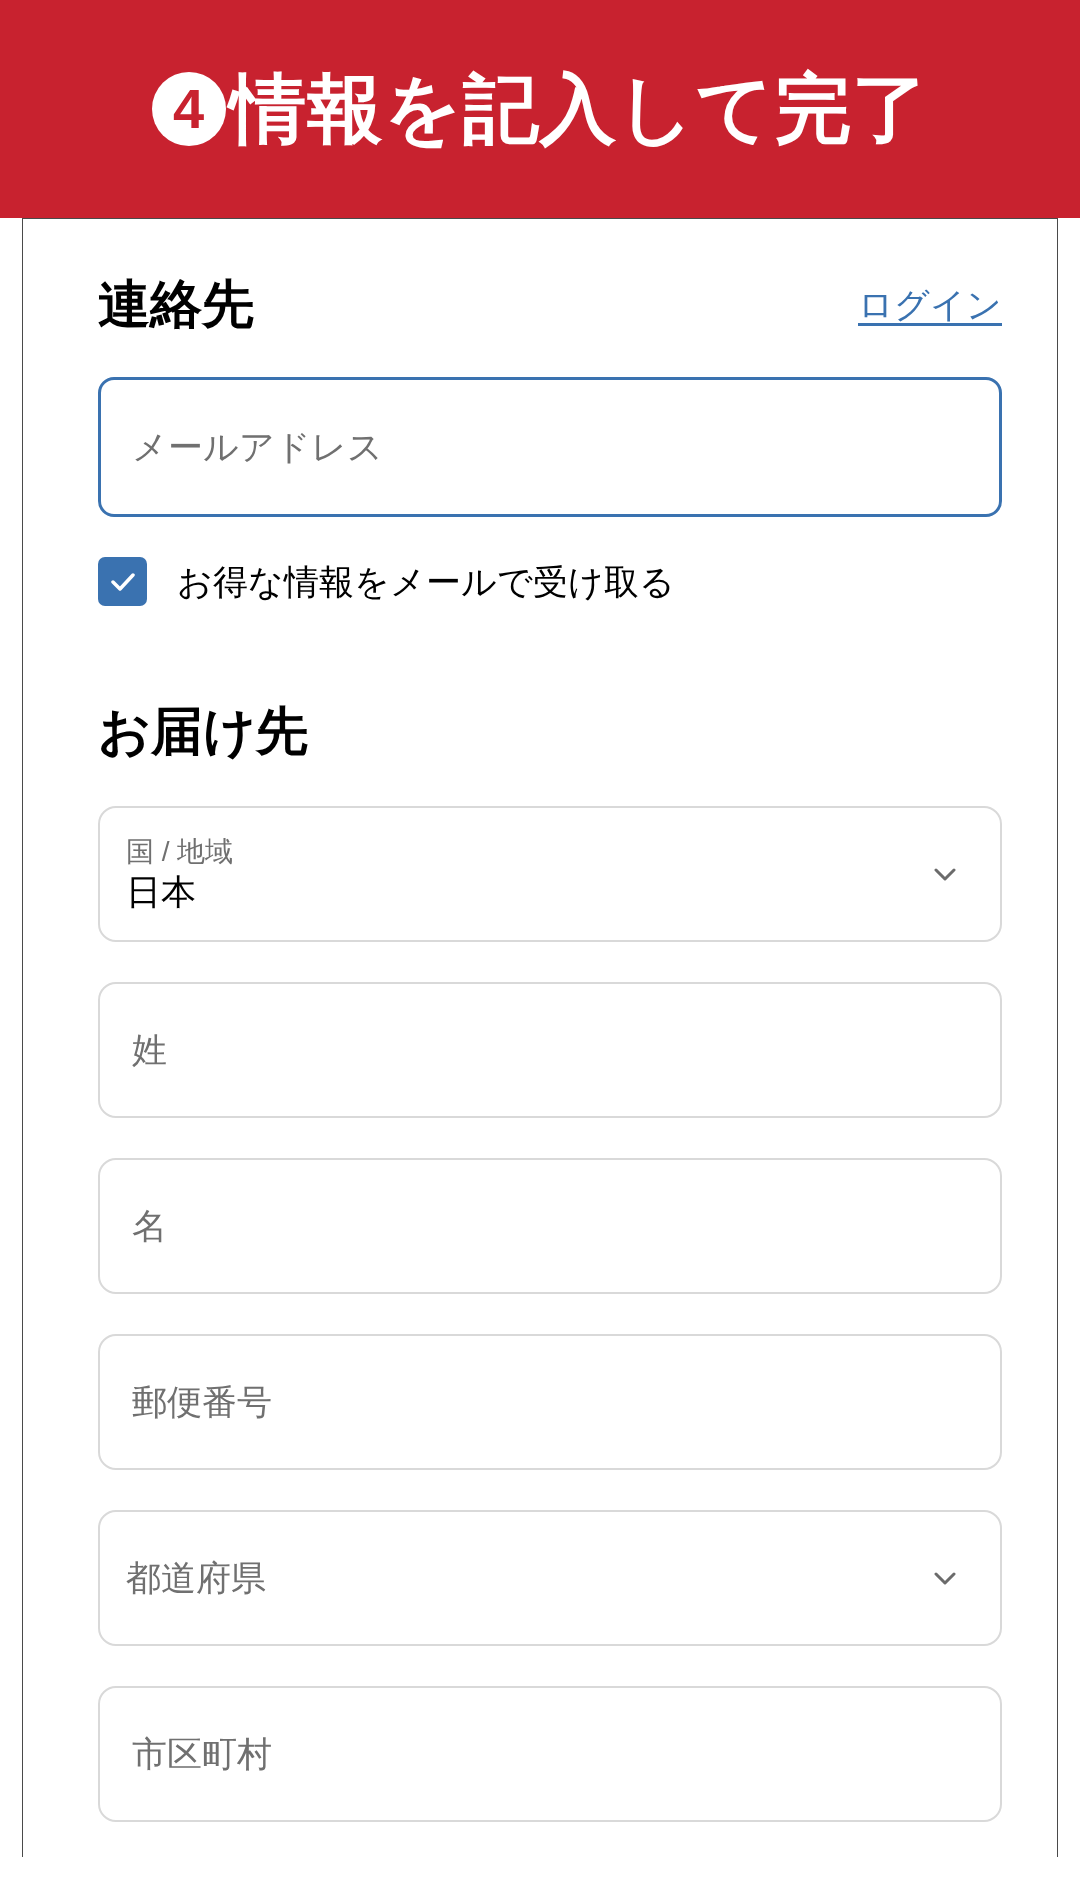 The width and height of the screenshot is (1080, 1877). Describe the element at coordinates (550, 1226) in the screenshot. I see `input-field: 名` at that location.